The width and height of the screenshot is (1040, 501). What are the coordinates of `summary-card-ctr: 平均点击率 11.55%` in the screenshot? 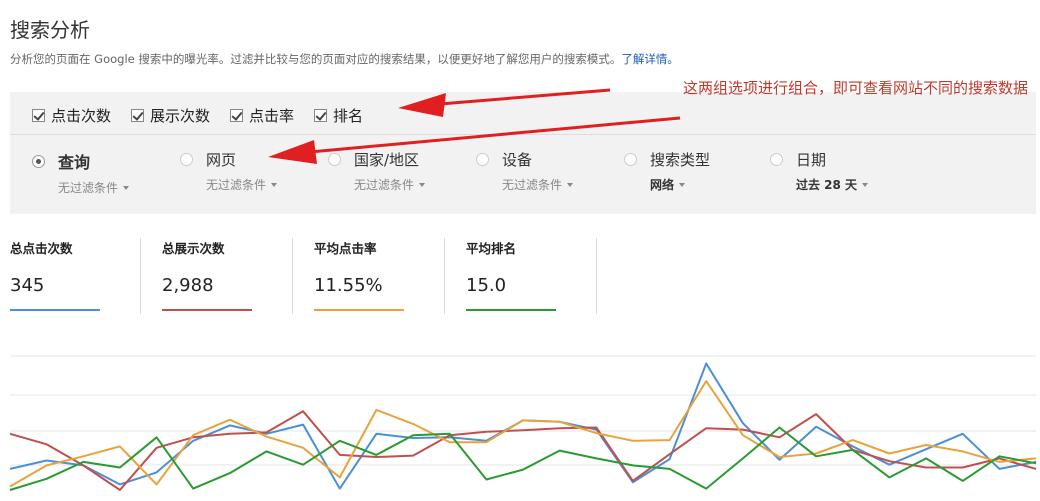 It's located at (379, 276).